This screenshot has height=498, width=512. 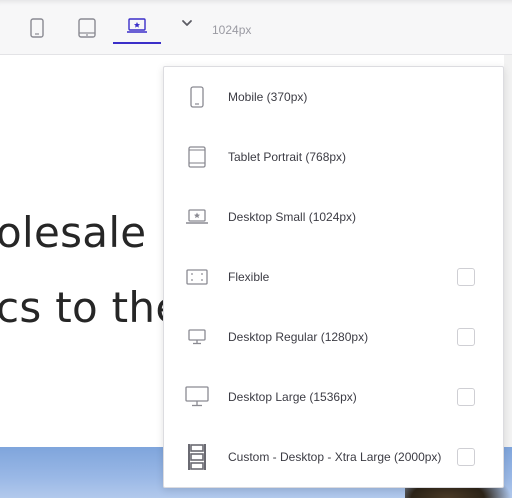 I want to click on menu-item-mobile: Mobile (370px), so click(x=333, y=97).